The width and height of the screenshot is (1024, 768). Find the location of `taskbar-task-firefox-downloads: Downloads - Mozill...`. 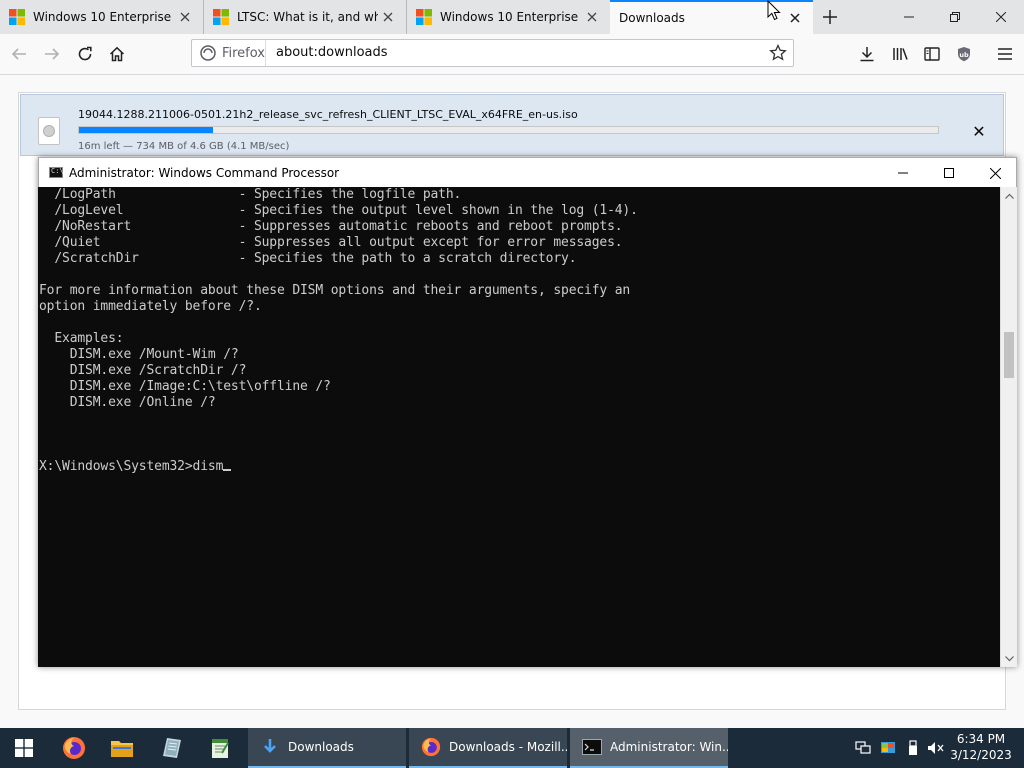

taskbar-task-firefox-downloads: Downloads - Mozill... is located at coordinates (488, 748).